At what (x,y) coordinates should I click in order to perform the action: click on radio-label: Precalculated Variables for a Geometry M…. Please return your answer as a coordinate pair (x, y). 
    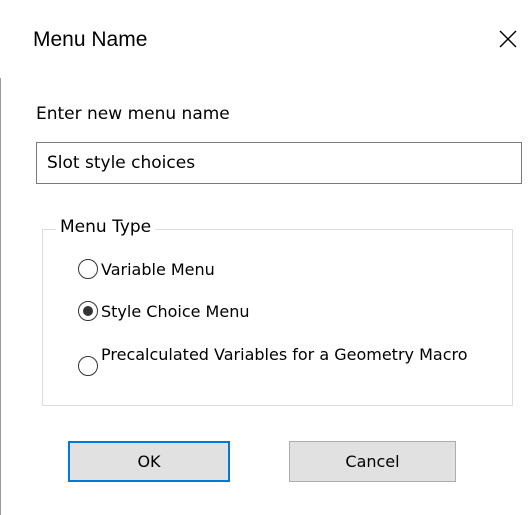
    Looking at the image, I should click on (284, 354).